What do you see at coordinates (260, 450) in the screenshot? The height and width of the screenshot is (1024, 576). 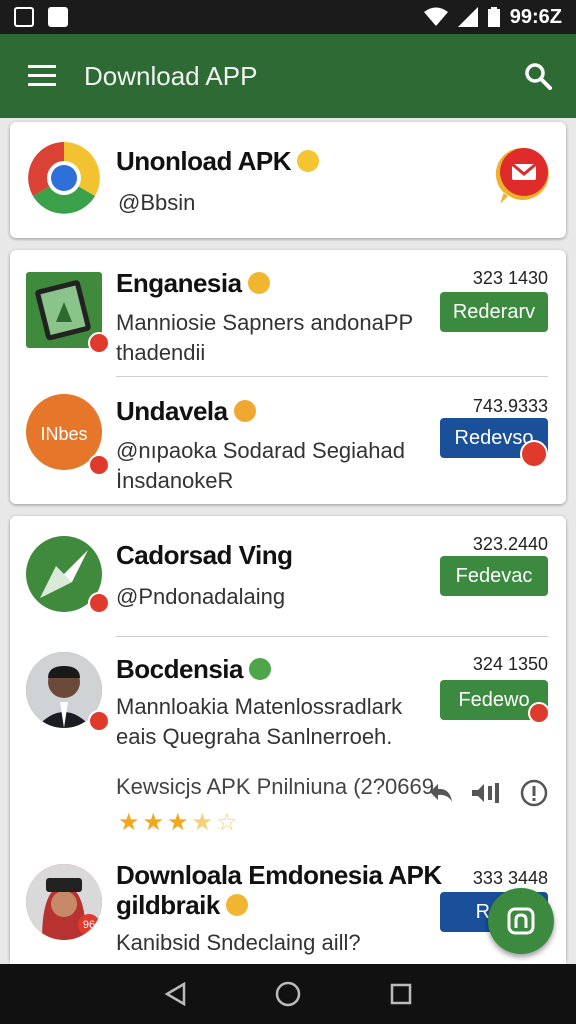 I see `app-description: @nıpaoka Sodarad Segiahad` at bounding box center [260, 450].